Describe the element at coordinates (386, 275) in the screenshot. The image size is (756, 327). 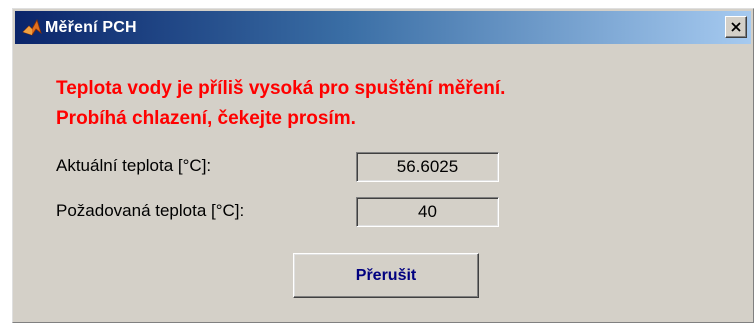
I see `abort-button: Přerušit` at that location.